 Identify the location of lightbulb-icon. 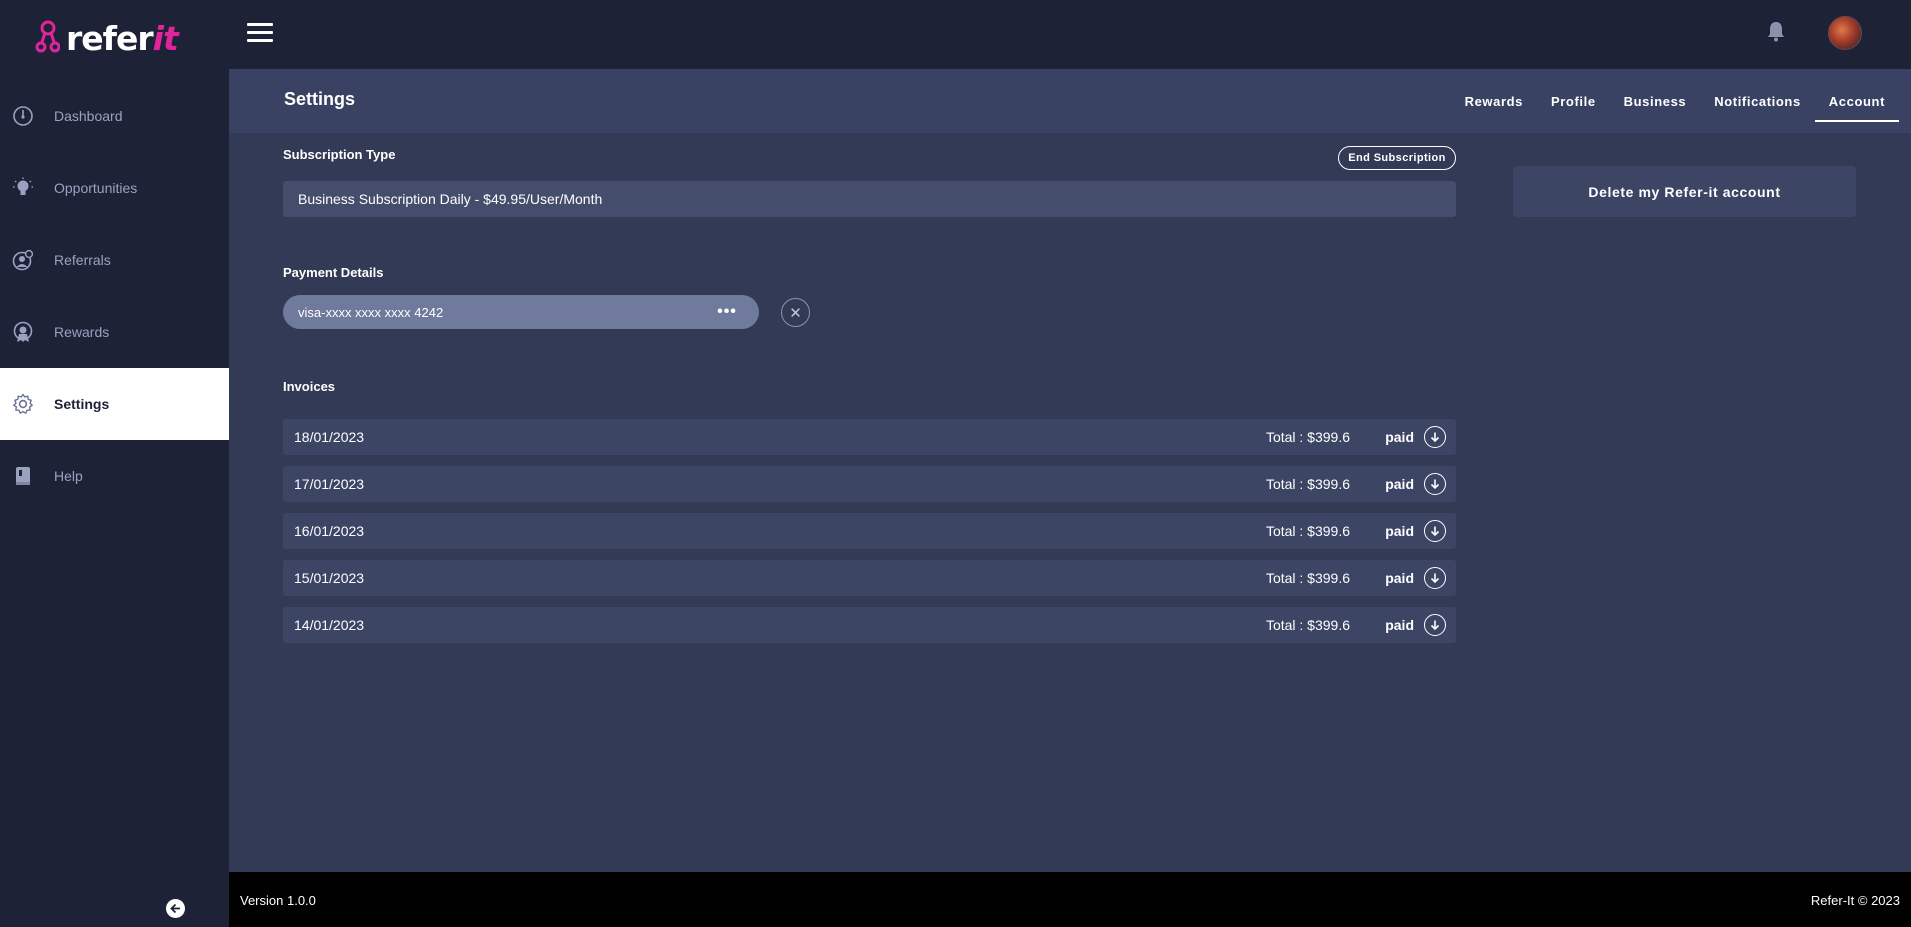
(23, 188).